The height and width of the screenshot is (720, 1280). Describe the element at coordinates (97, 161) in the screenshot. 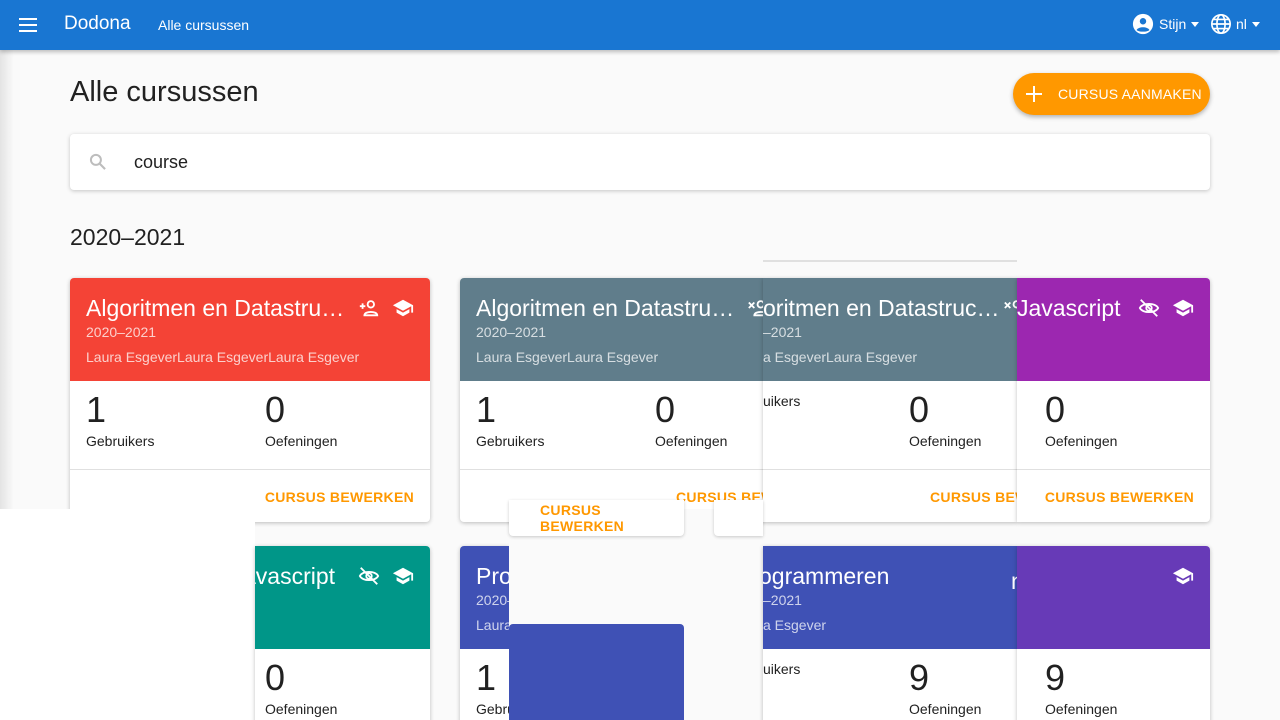

I see `search-icon` at that location.